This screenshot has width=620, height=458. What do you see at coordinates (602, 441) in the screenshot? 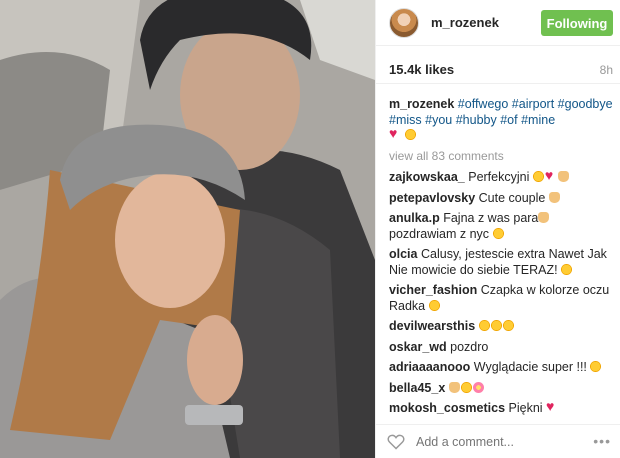
I see `more-options-icon: •••` at bounding box center [602, 441].